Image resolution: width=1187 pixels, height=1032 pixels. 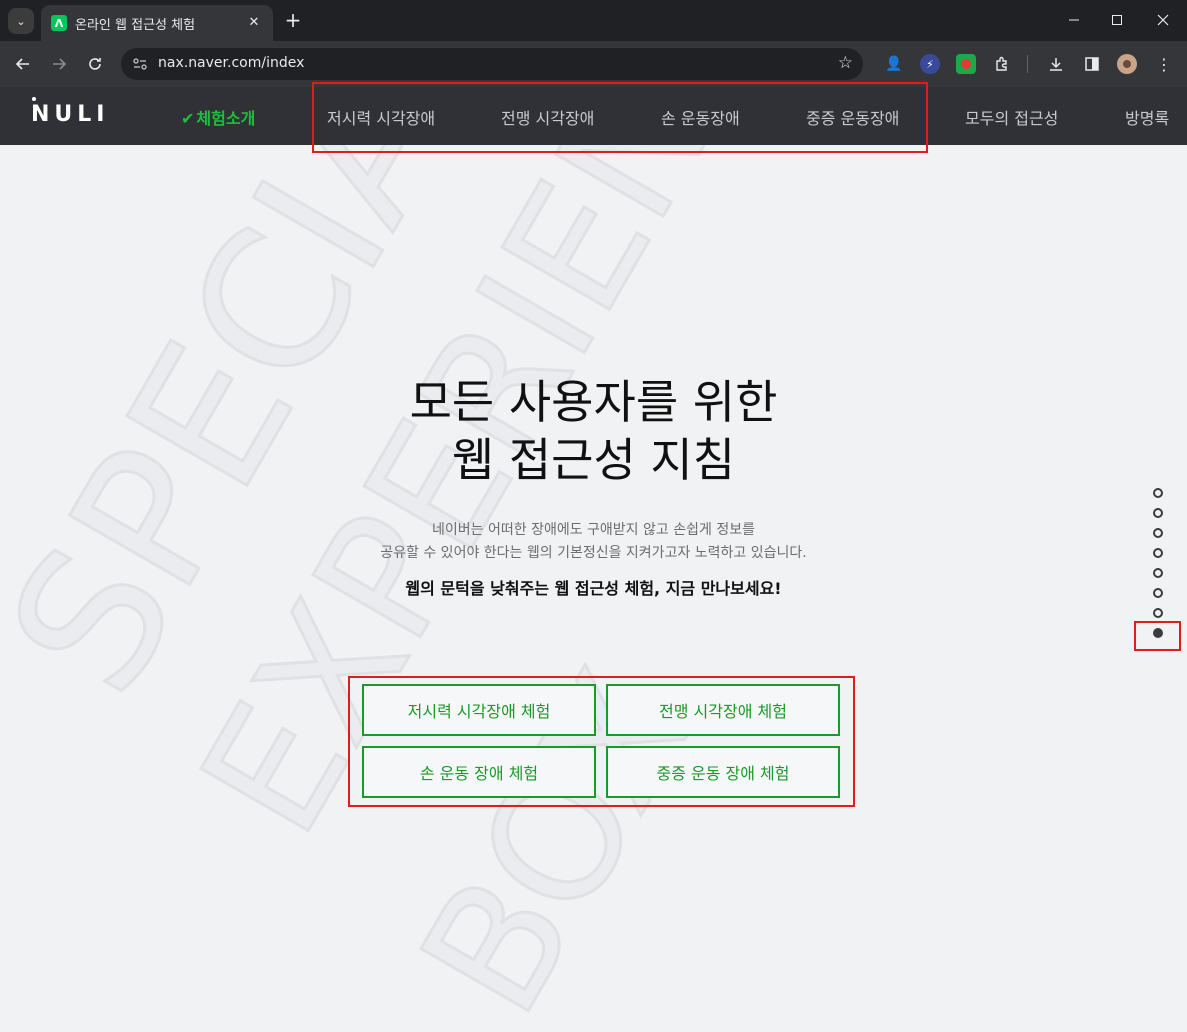 What do you see at coordinates (70, 114) in the screenshot?
I see `site-logo: NULI` at bounding box center [70, 114].